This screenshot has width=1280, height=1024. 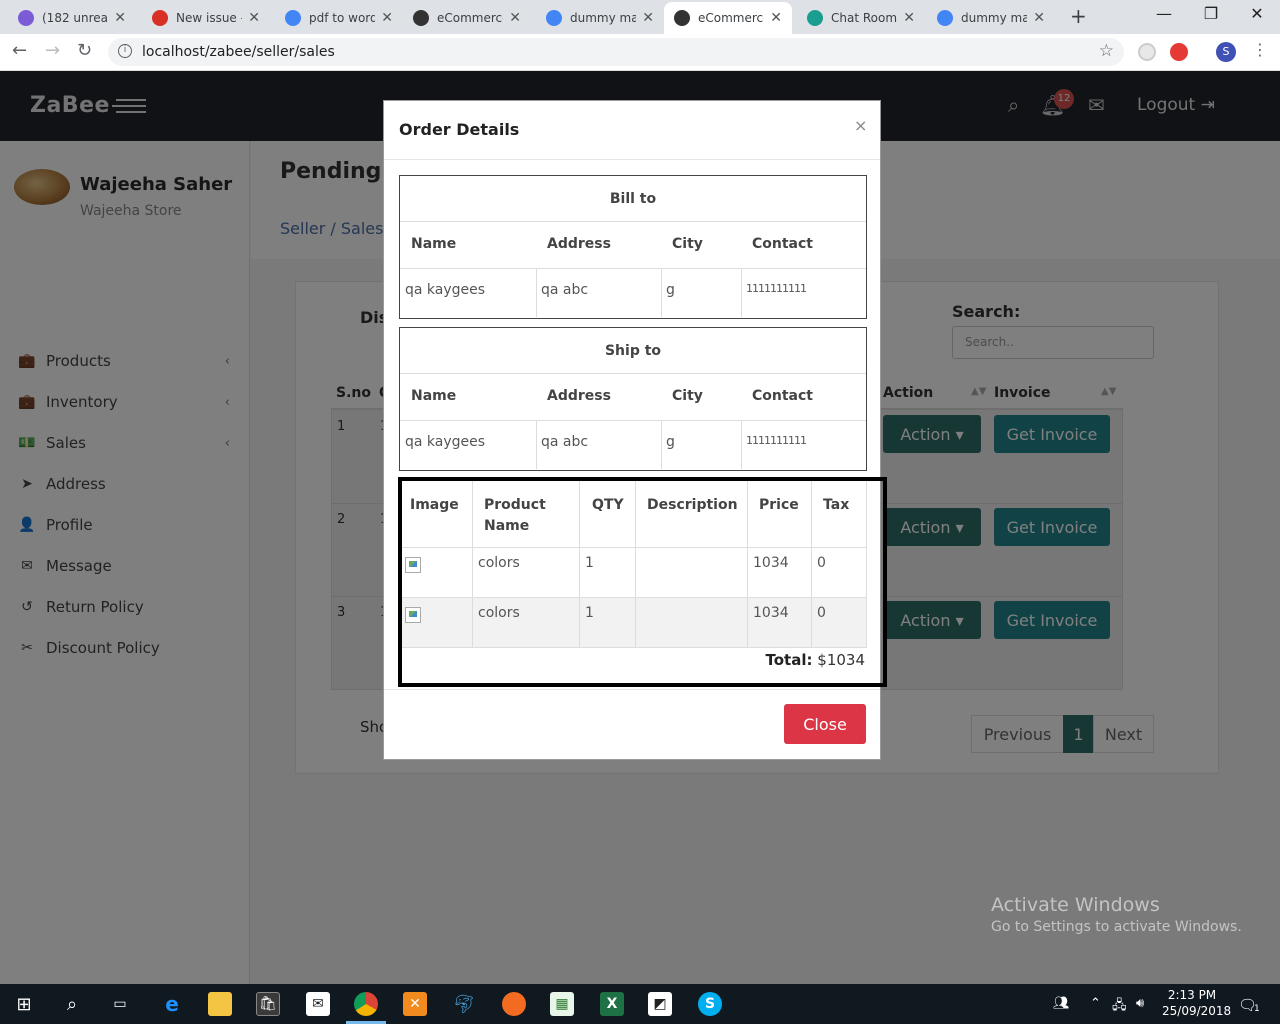 I want to click on info-icon: i, so click(x=125, y=51).